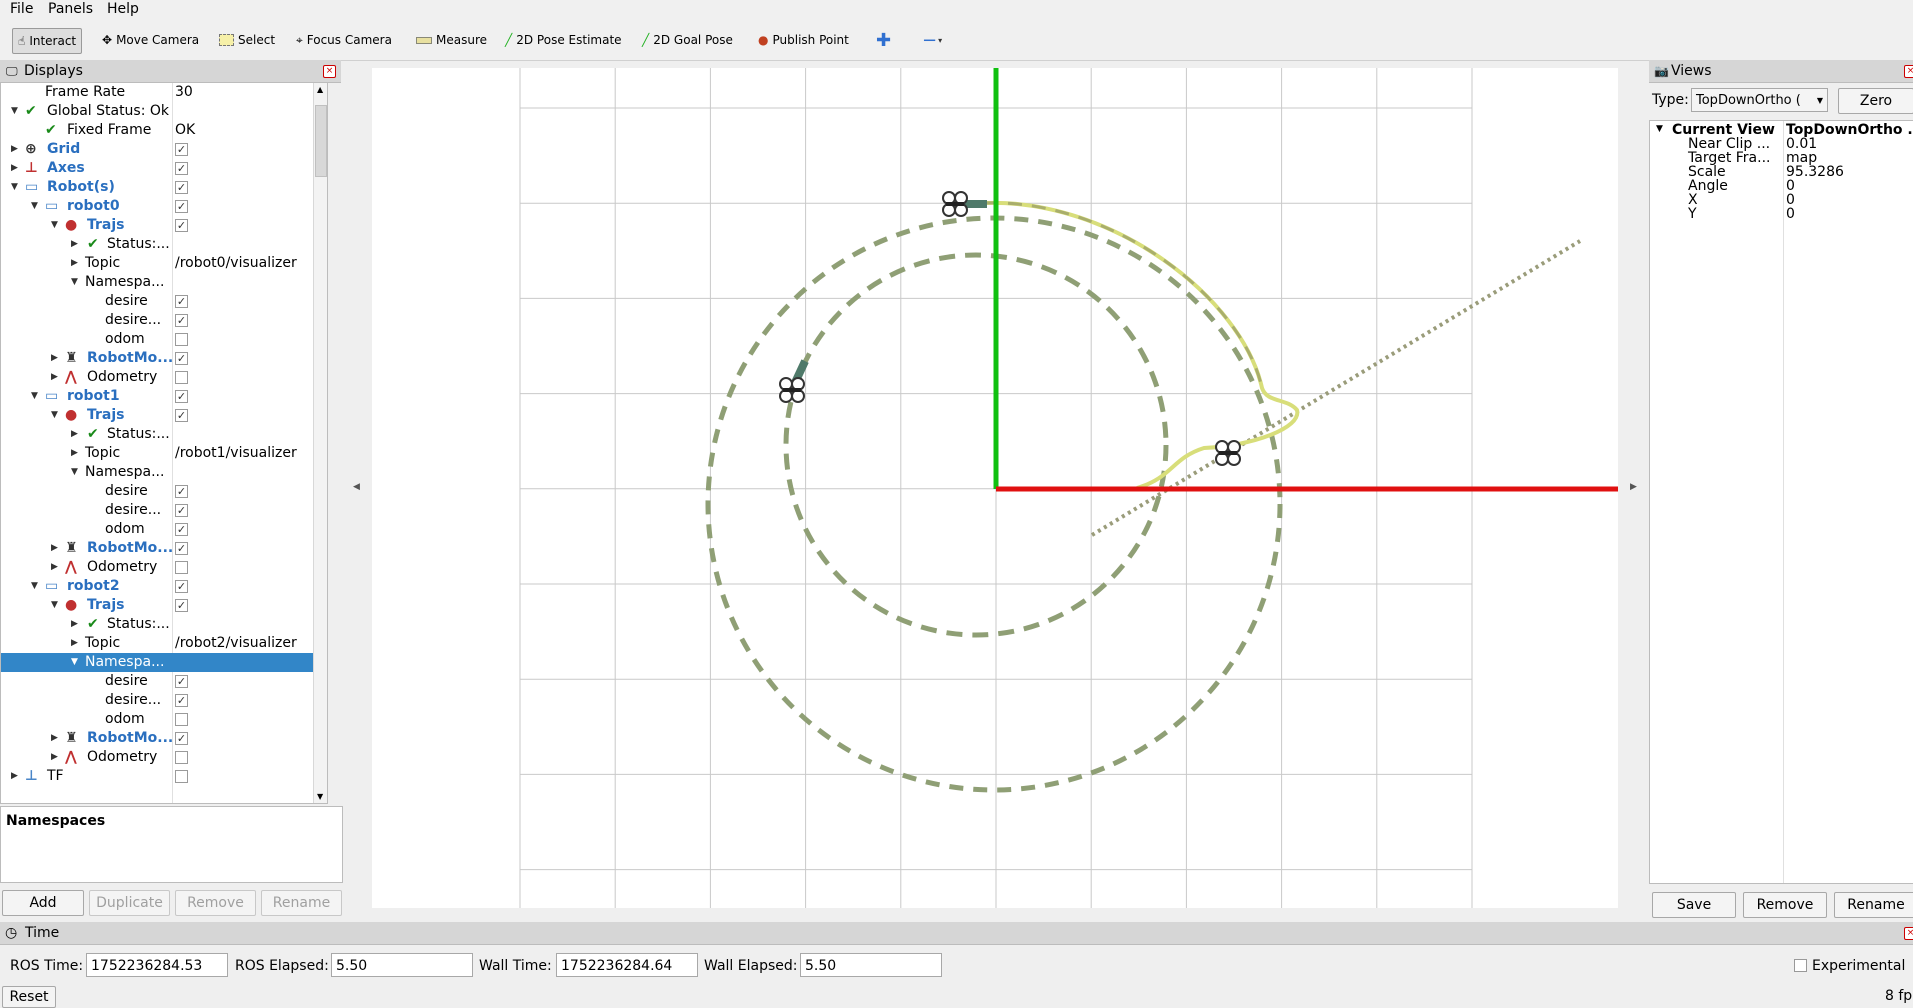 The height and width of the screenshot is (1008, 1913). I want to click on display-tree-row: ▶ ⊕ Grid ✓, so click(164, 149).